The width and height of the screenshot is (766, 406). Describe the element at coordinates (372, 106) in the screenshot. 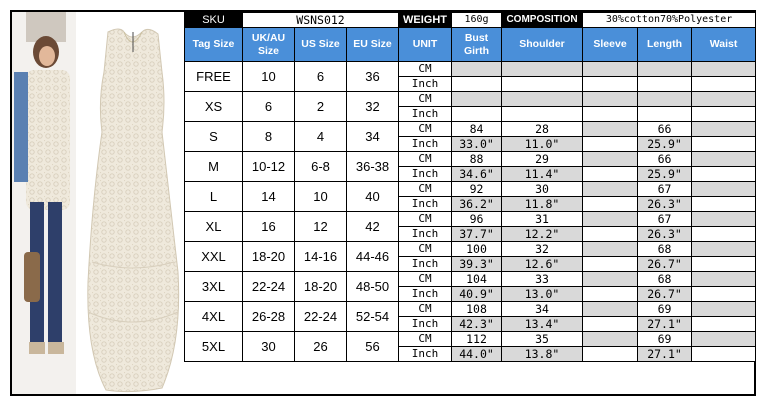

I see `eu-size-cell: 32` at that location.